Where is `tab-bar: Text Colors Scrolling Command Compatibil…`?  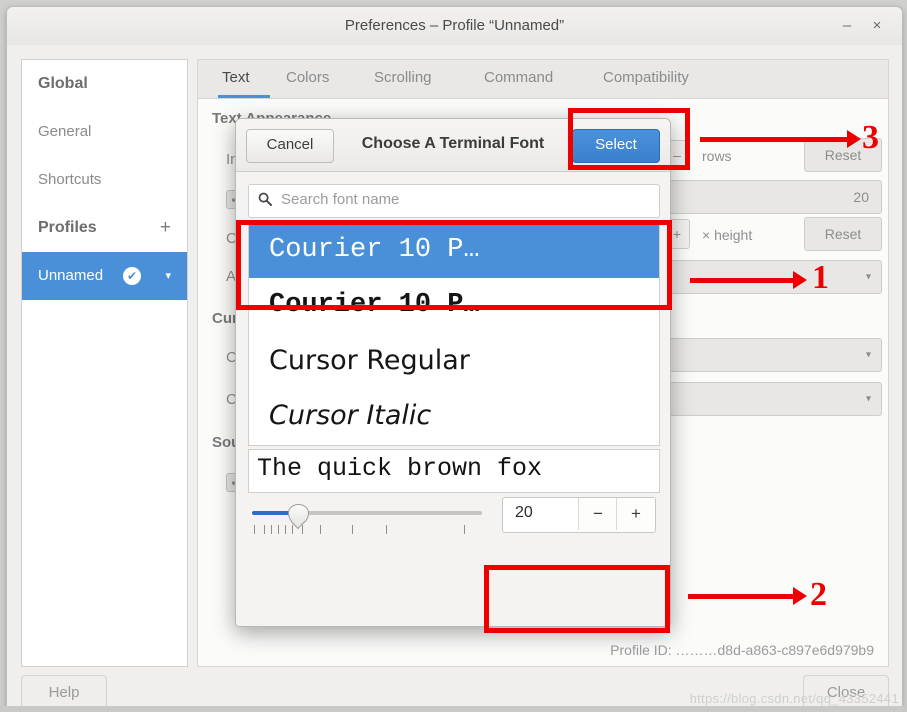 tab-bar: Text Colors Scrolling Command Compatibil… is located at coordinates (543, 79).